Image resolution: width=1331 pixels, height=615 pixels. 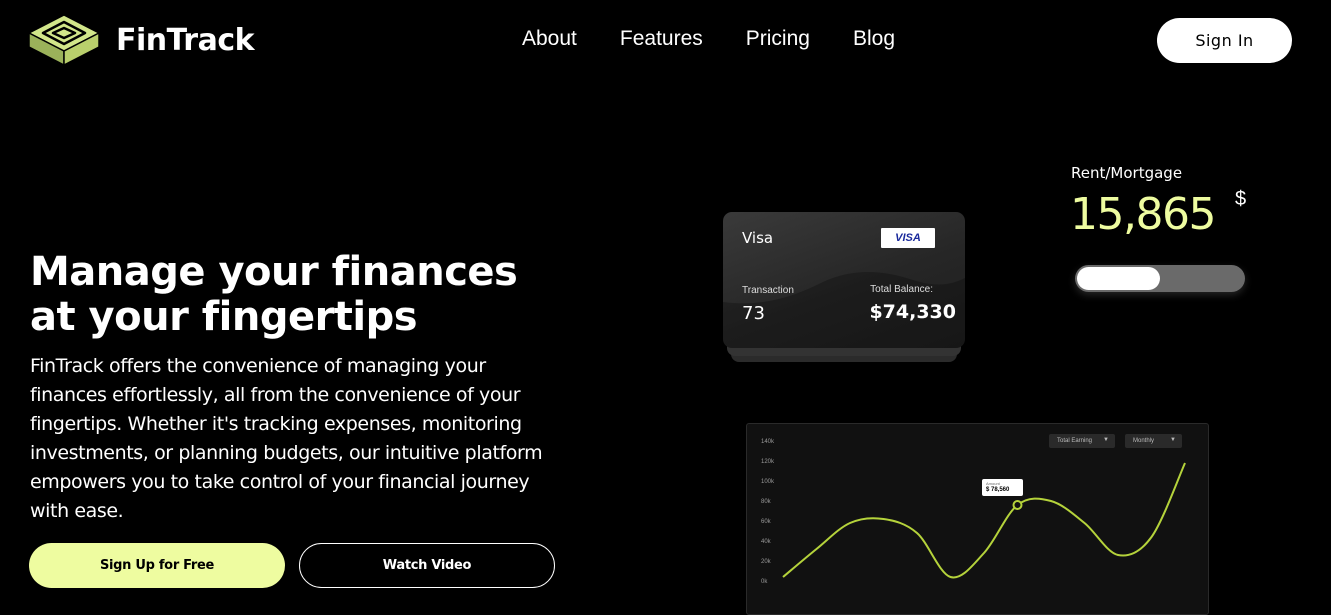 I want to click on rent-value: 15,865, so click(x=1143, y=214).